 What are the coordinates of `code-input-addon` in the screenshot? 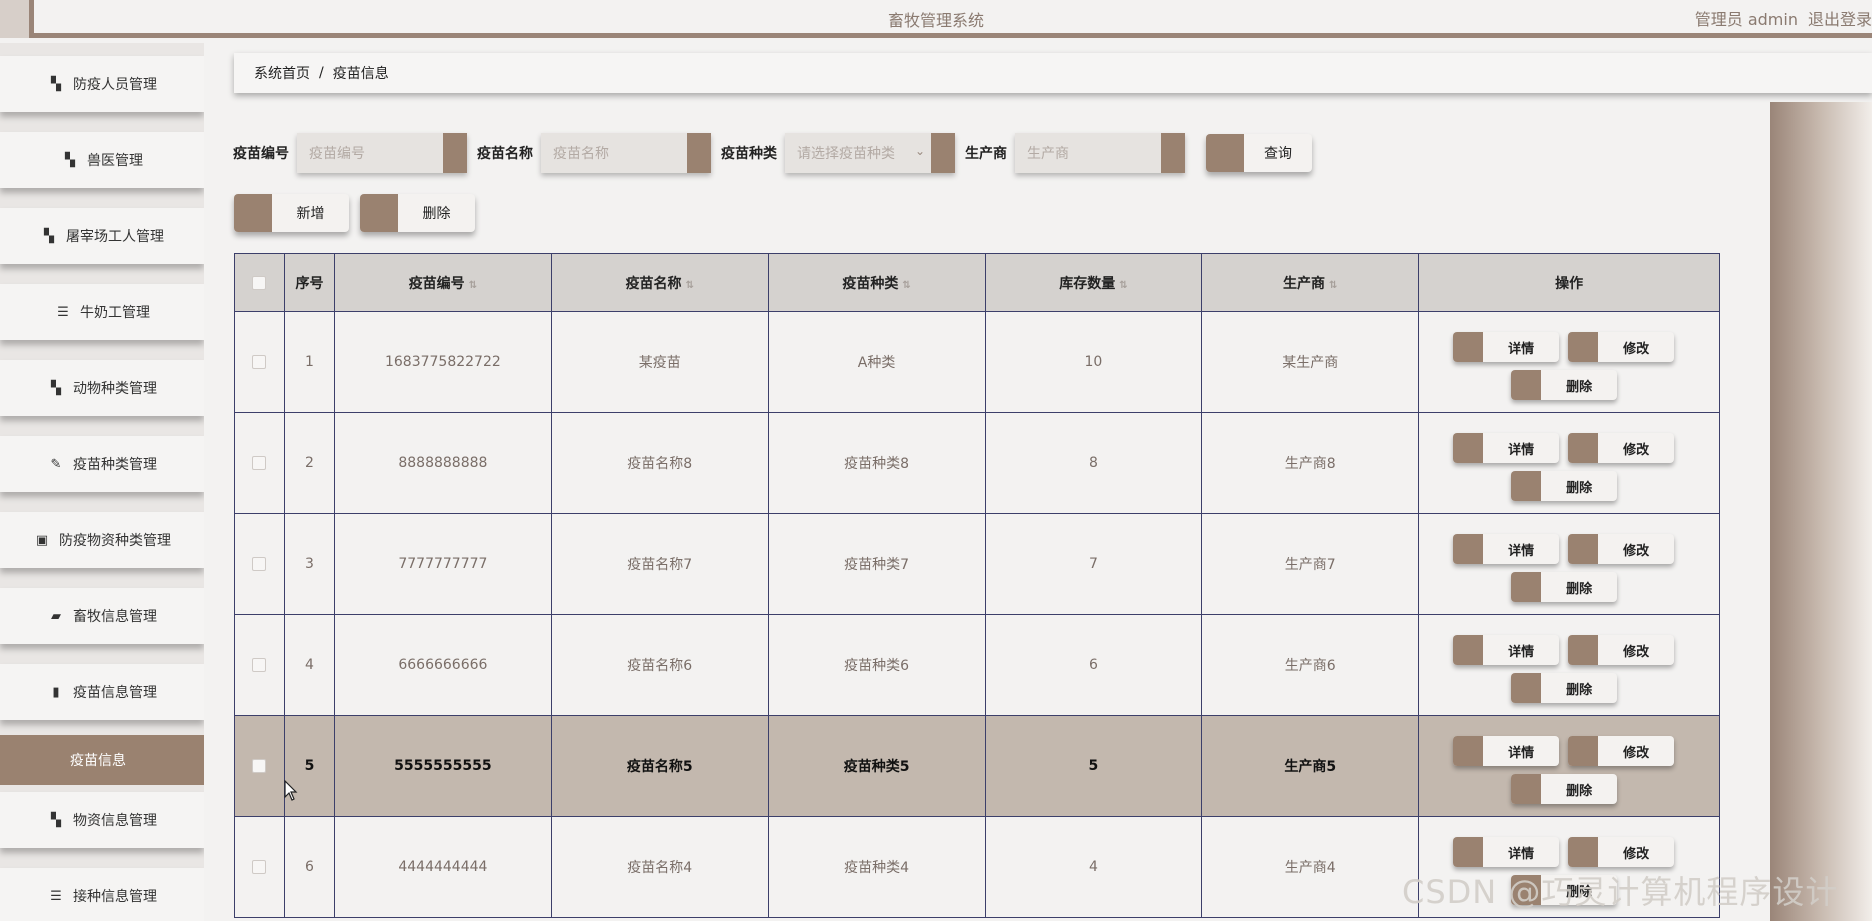 It's located at (453, 153).